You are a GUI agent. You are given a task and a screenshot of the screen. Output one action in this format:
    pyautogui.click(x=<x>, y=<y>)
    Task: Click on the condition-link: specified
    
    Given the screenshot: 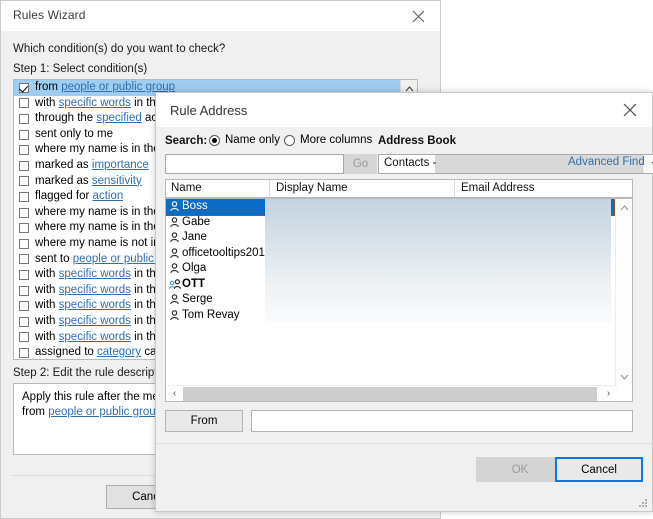 What is the action you would take?
    pyautogui.click(x=118, y=118)
    